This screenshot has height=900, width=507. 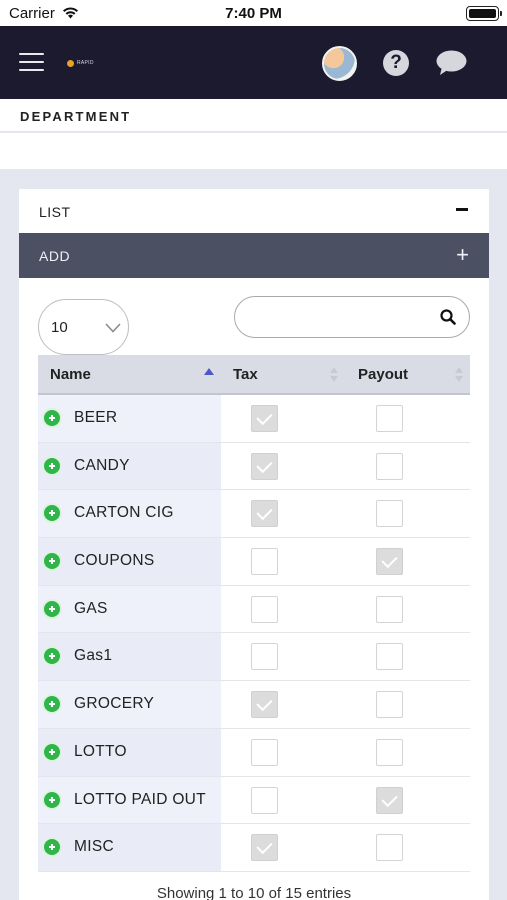 I want to click on chat-bubble-icon, so click(x=451, y=63).